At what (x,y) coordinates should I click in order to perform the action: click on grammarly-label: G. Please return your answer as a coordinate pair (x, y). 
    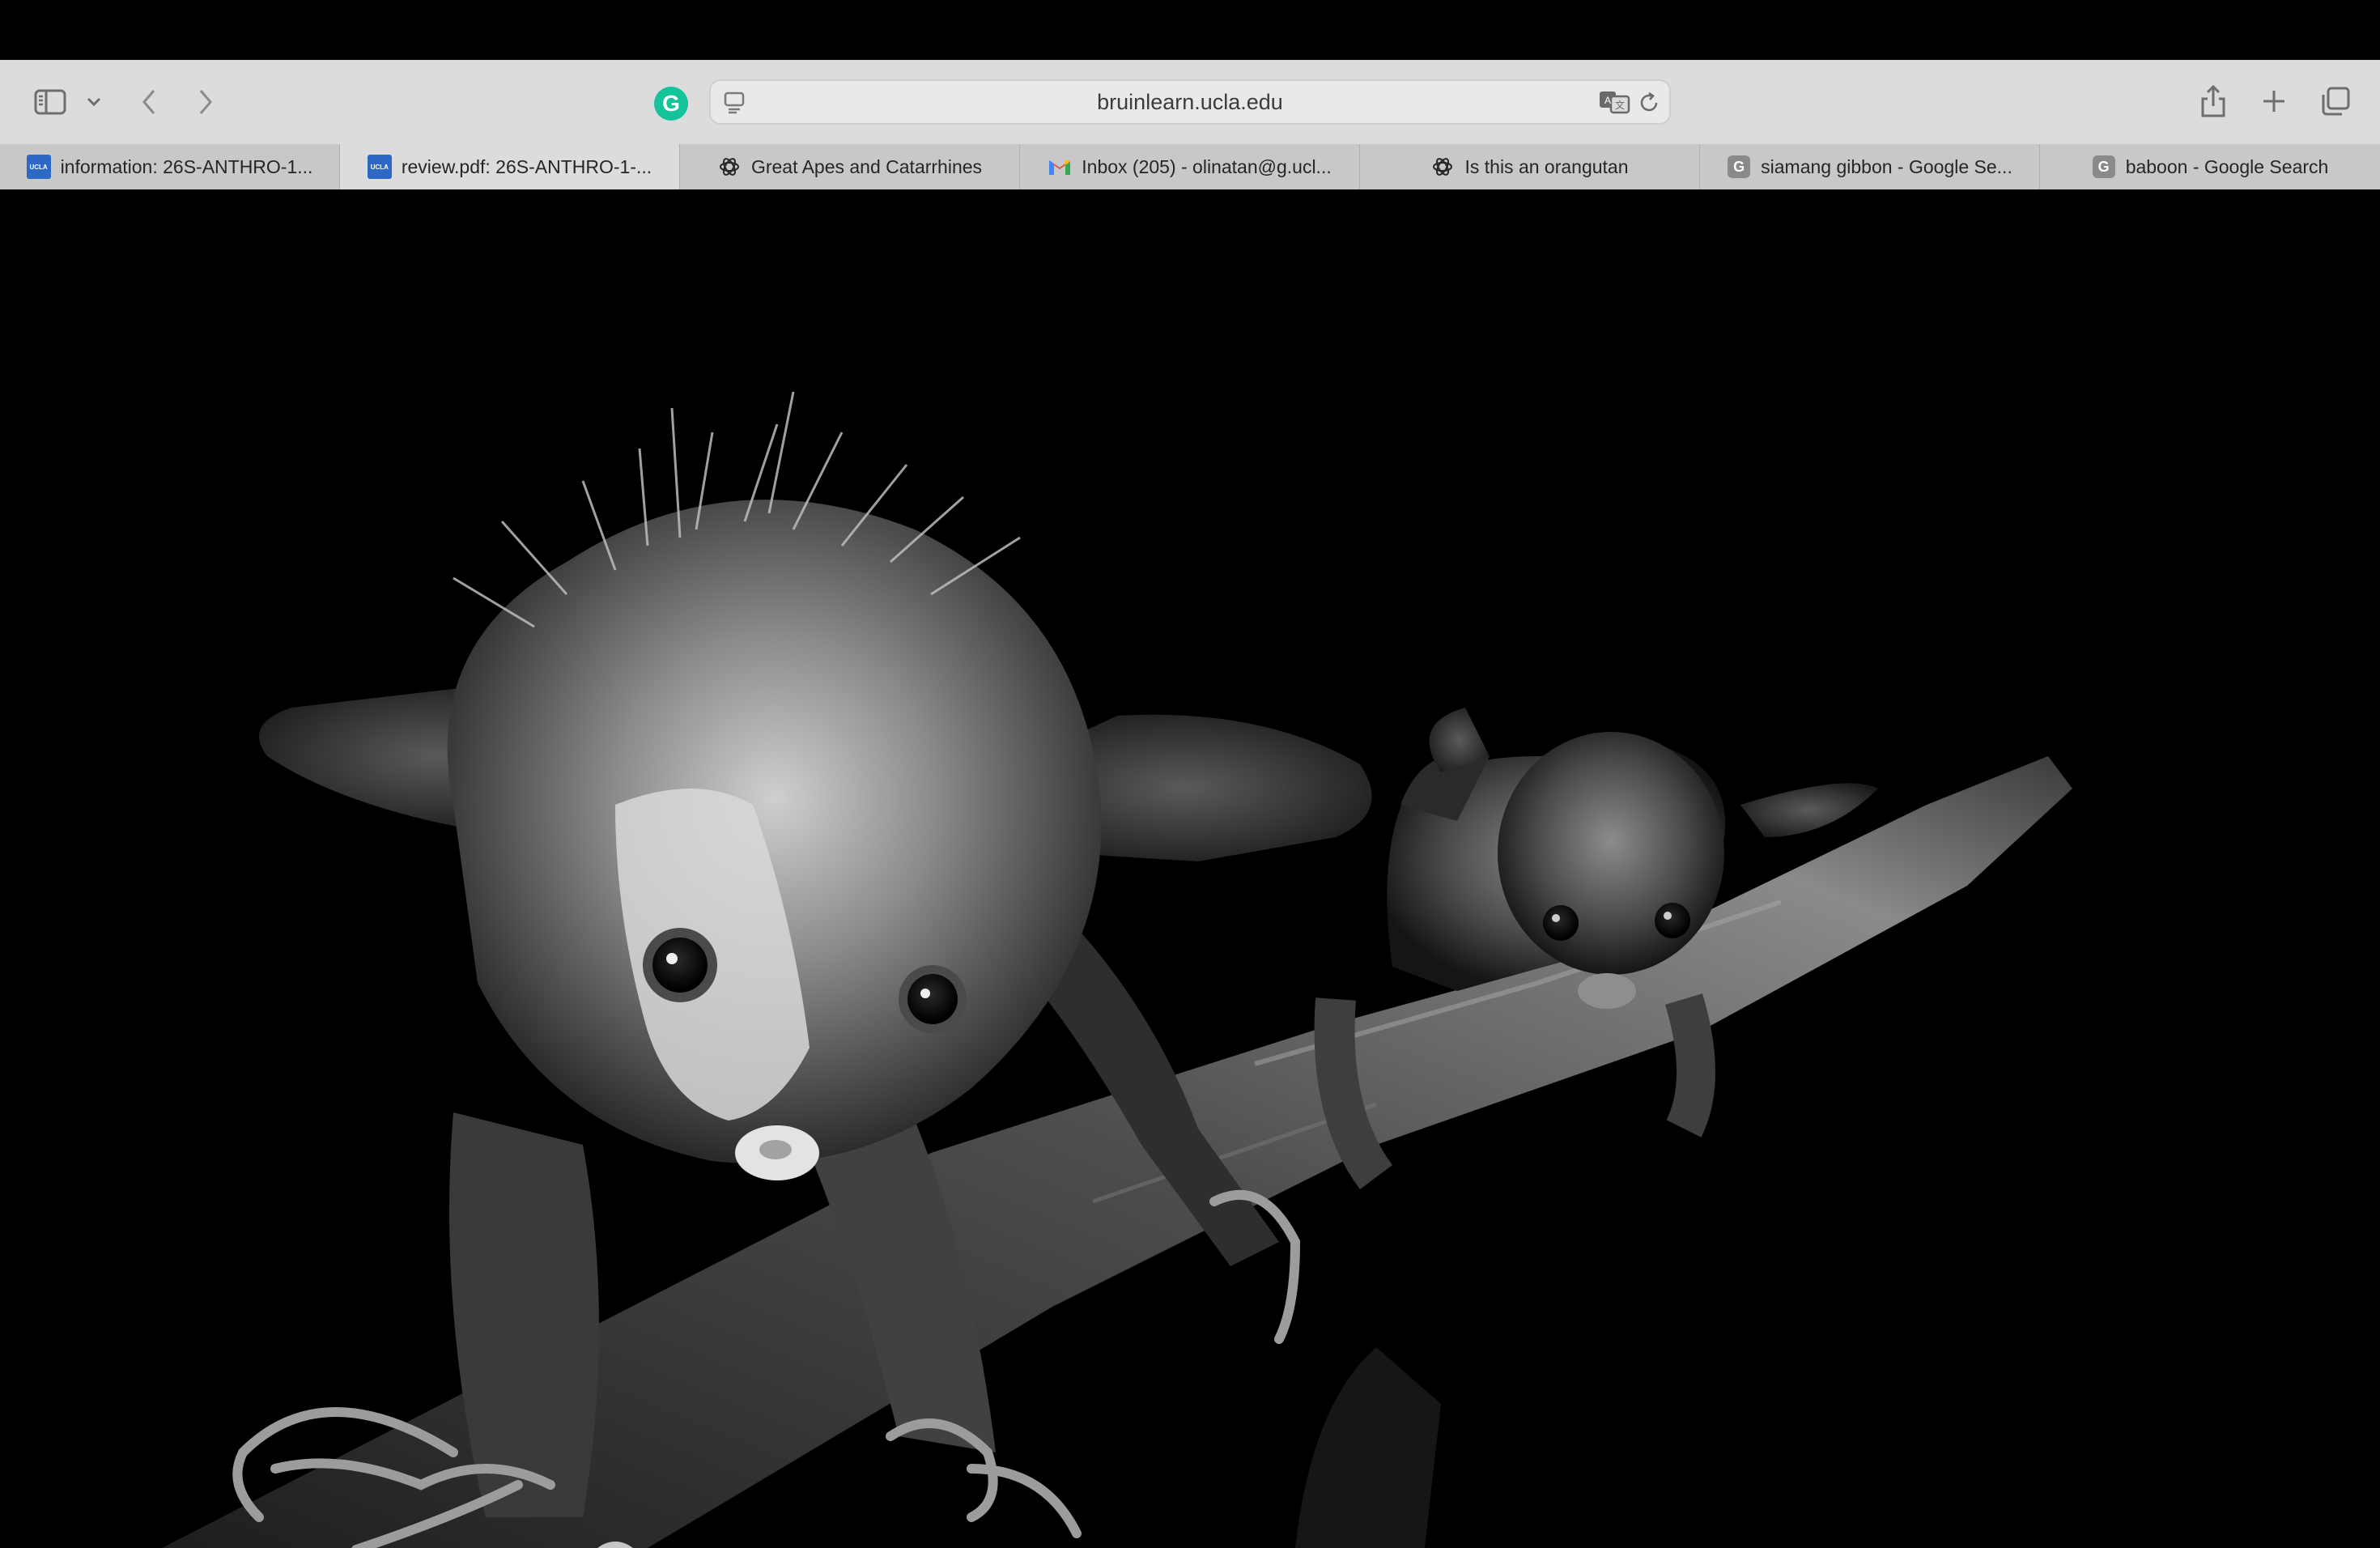
    Looking at the image, I should click on (671, 104).